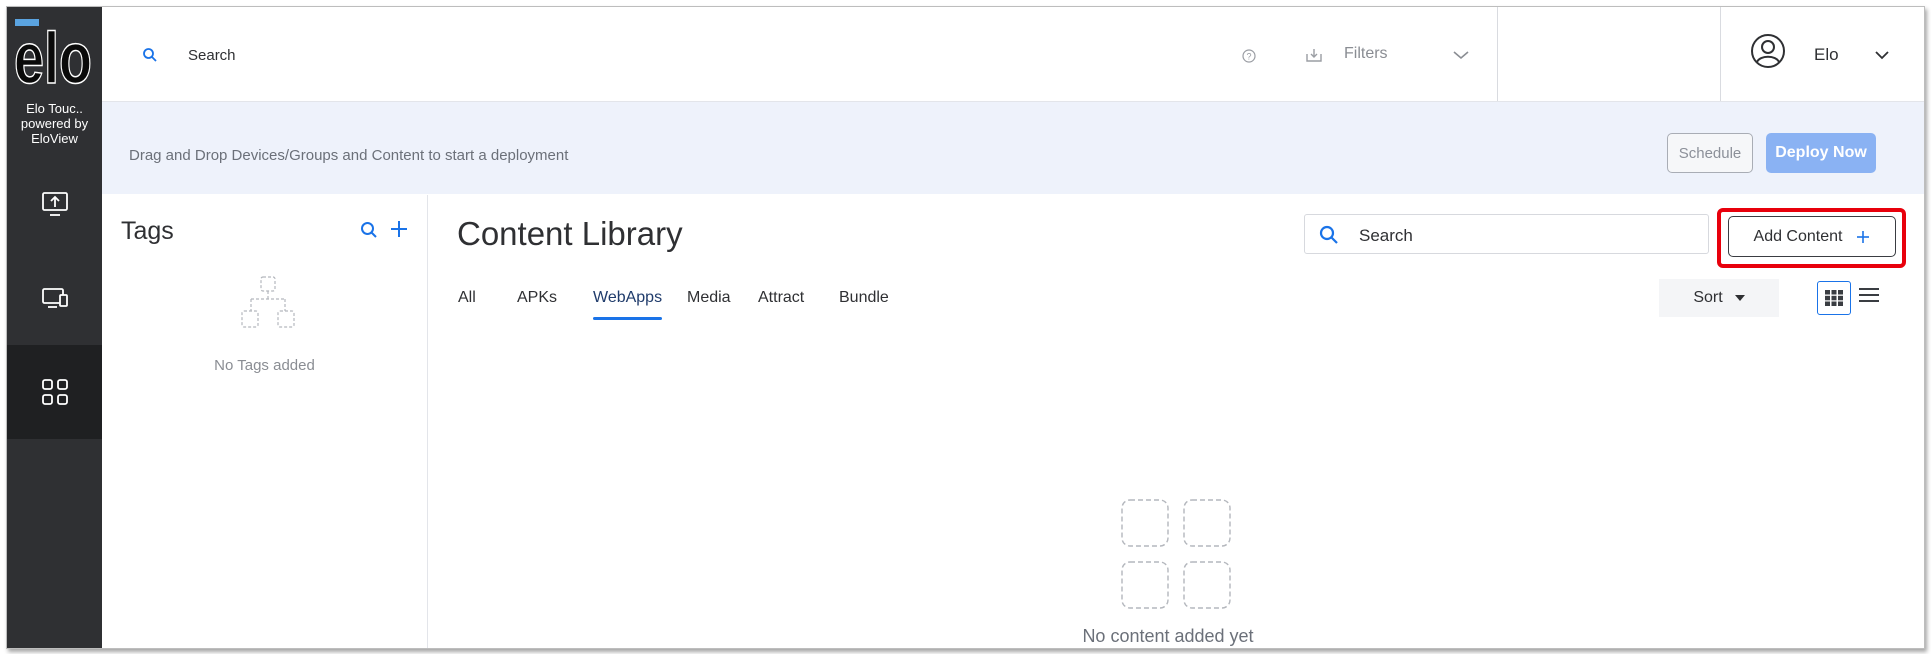  Describe the element at coordinates (264, 365) in the screenshot. I see `tags-empty-message: No Tags added` at that location.